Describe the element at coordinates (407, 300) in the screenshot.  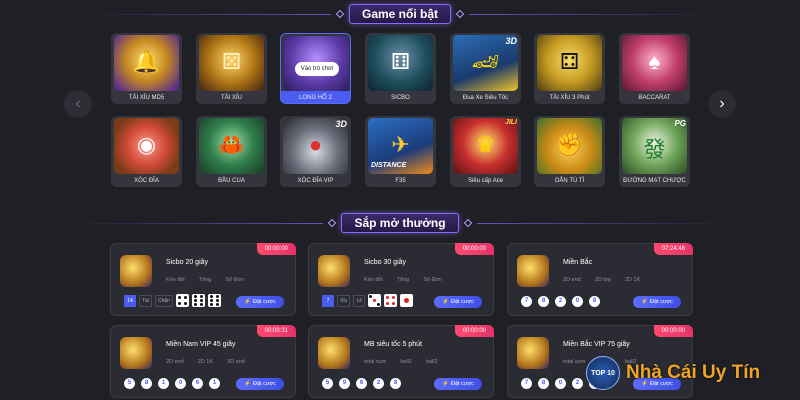
I see `die-one-icon` at that location.